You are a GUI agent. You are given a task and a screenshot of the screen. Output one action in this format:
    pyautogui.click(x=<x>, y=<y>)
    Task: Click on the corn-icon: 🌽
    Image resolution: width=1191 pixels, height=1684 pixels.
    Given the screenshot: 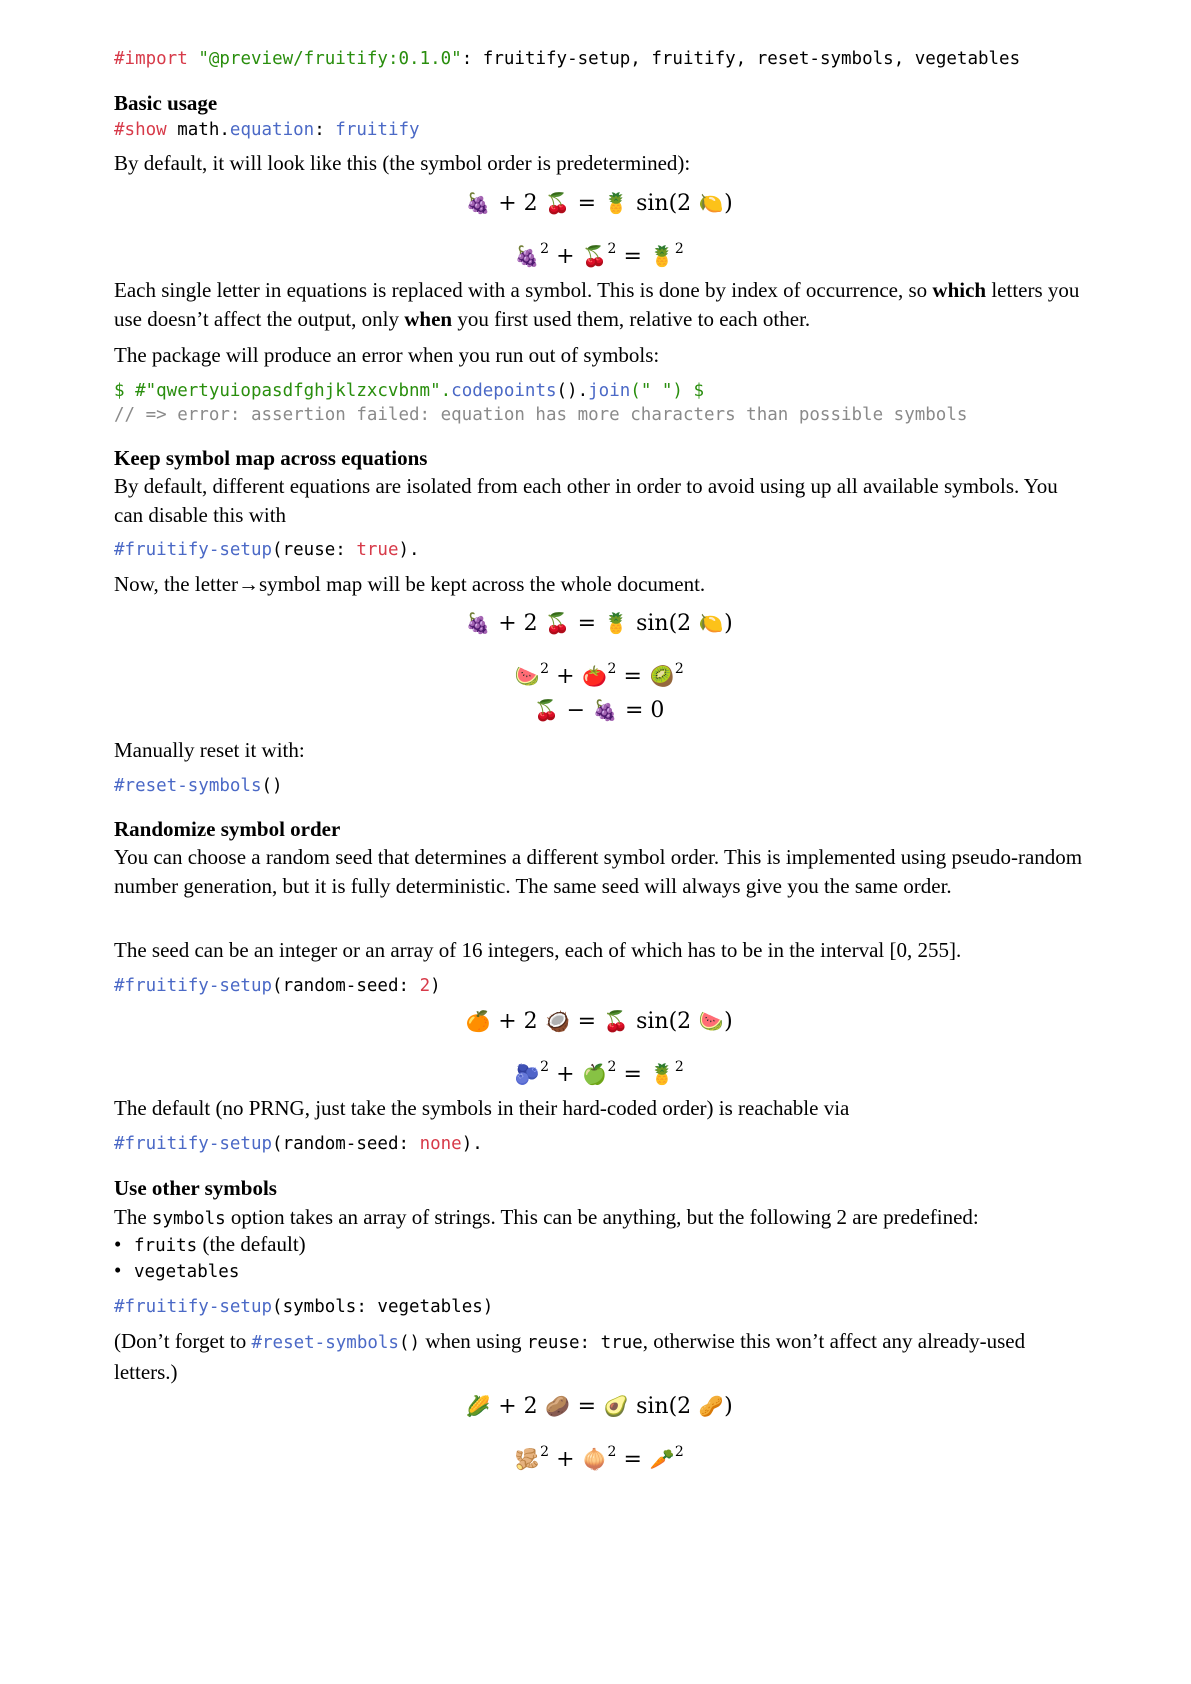 What is the action you would take?
    pyautogui.click(x=478, y=1406)
    